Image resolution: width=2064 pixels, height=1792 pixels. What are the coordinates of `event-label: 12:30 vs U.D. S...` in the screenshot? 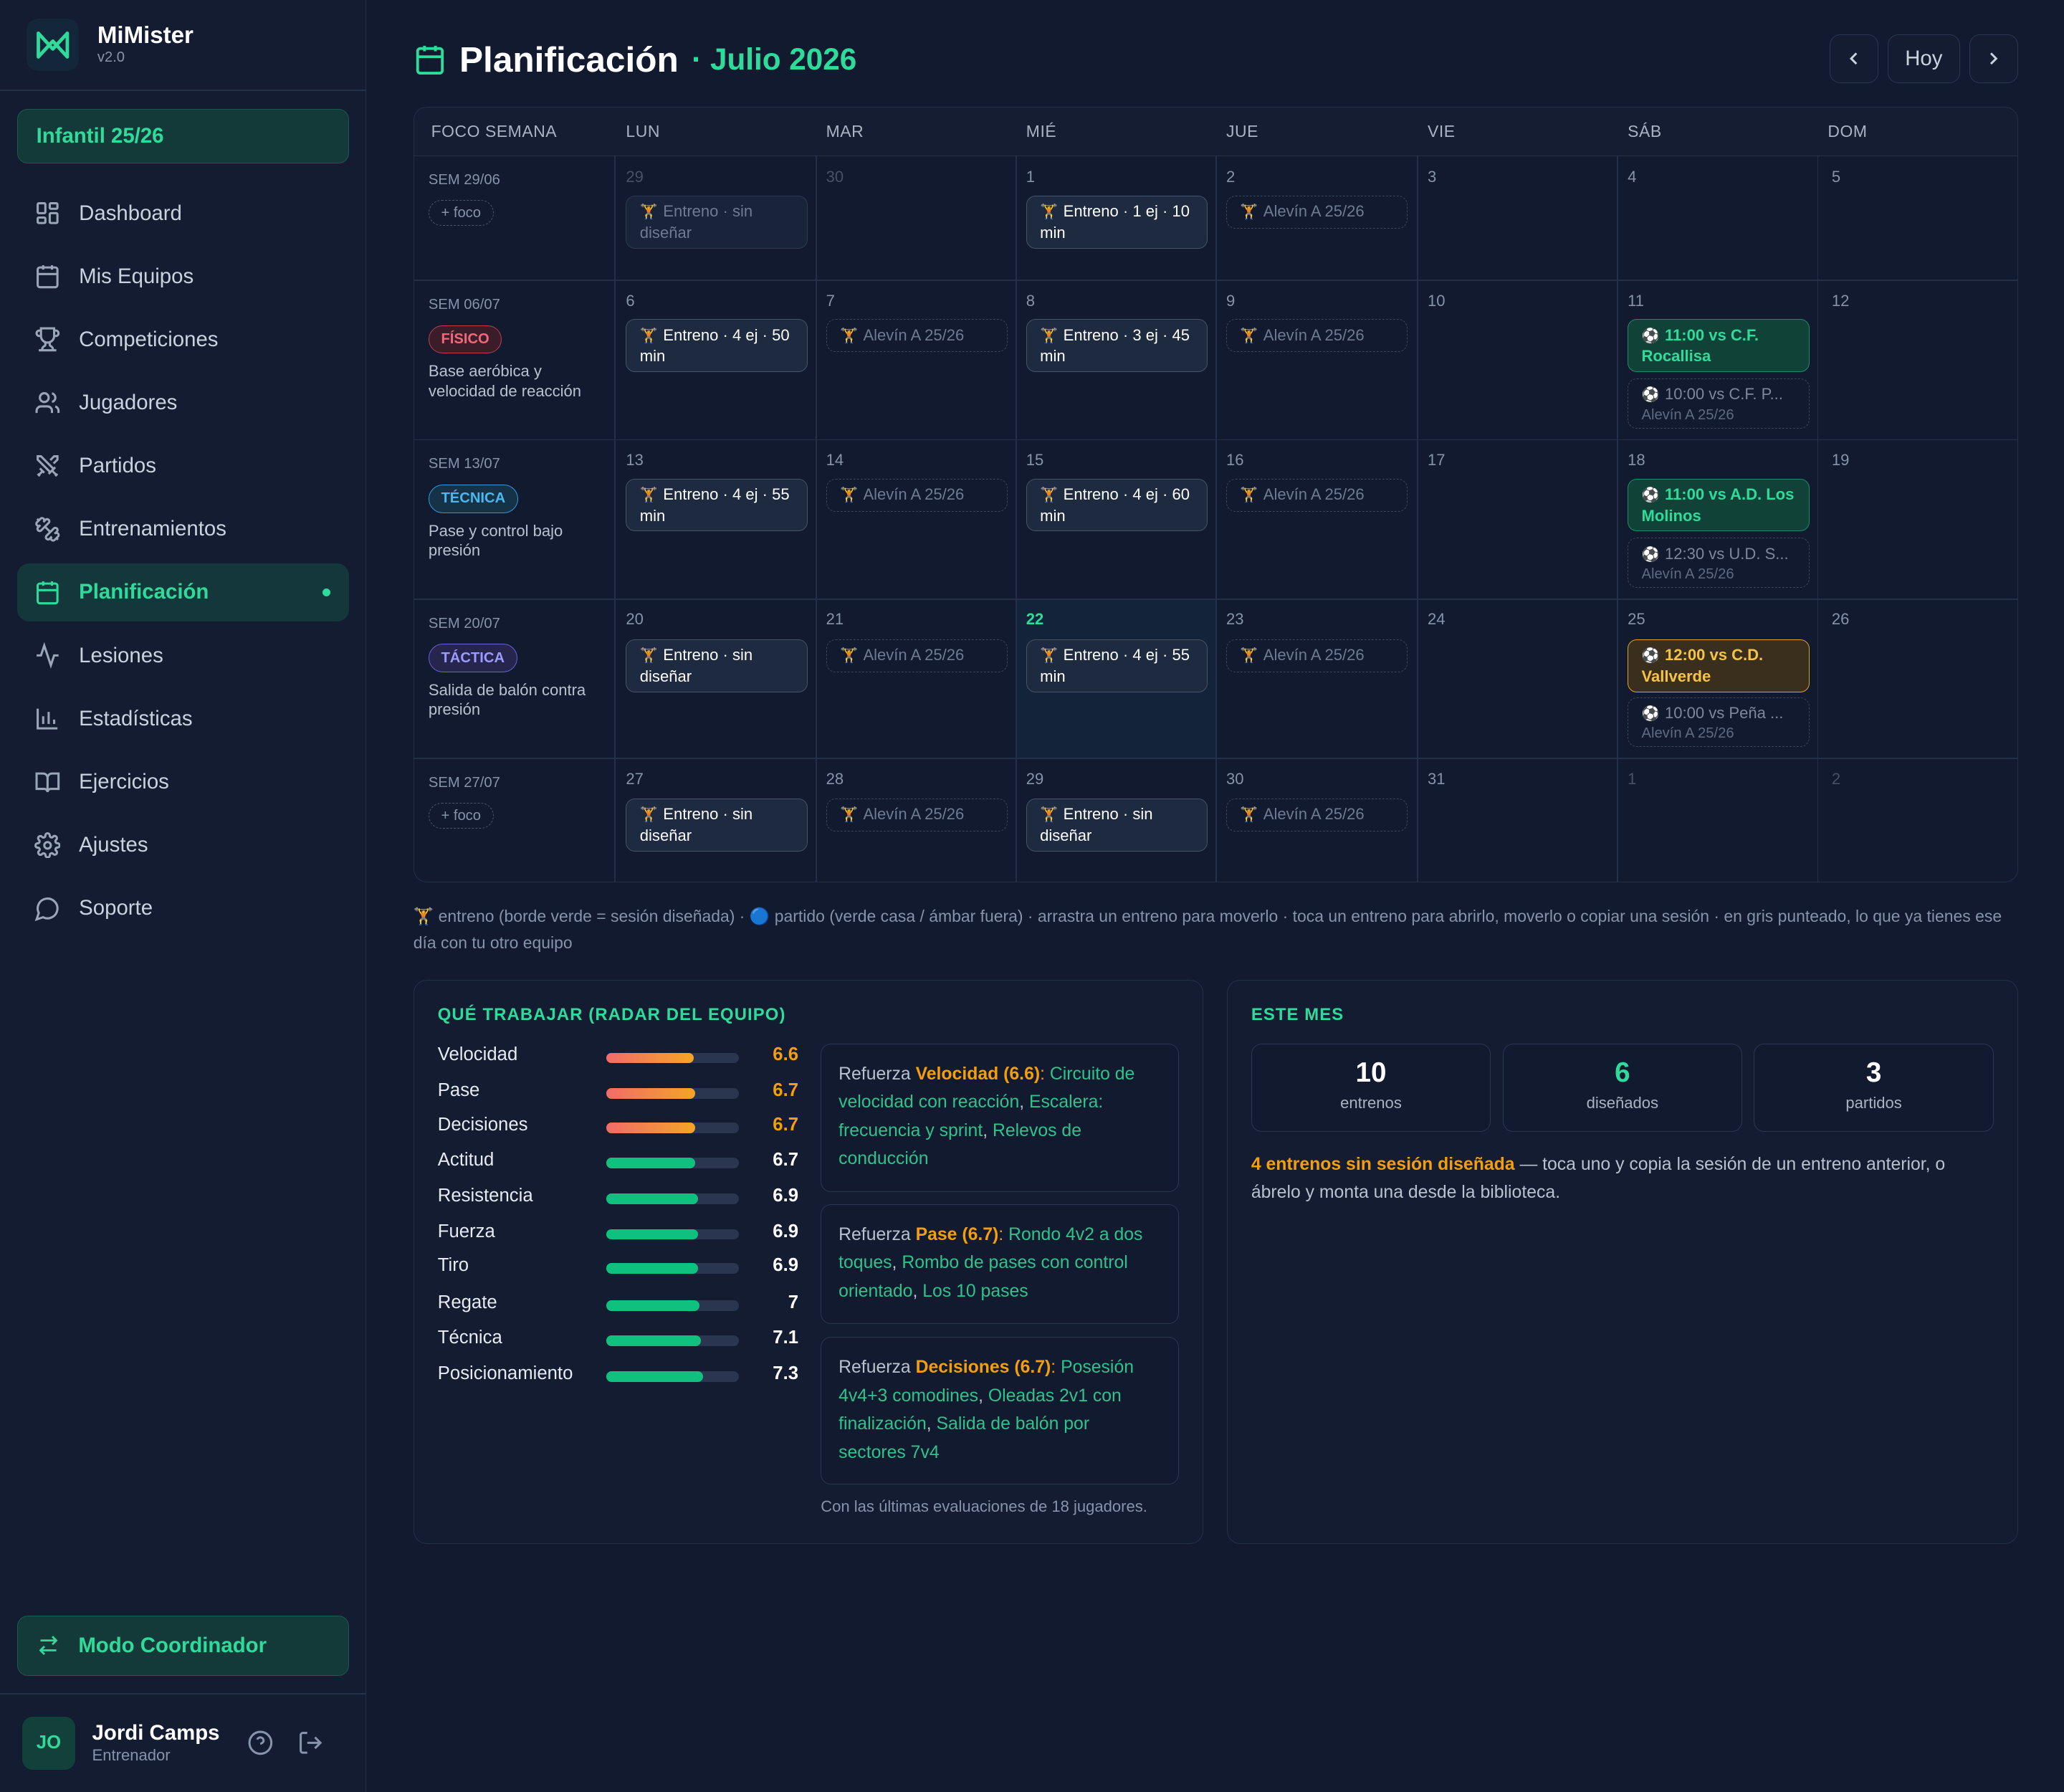 It's located at (1727, 553).